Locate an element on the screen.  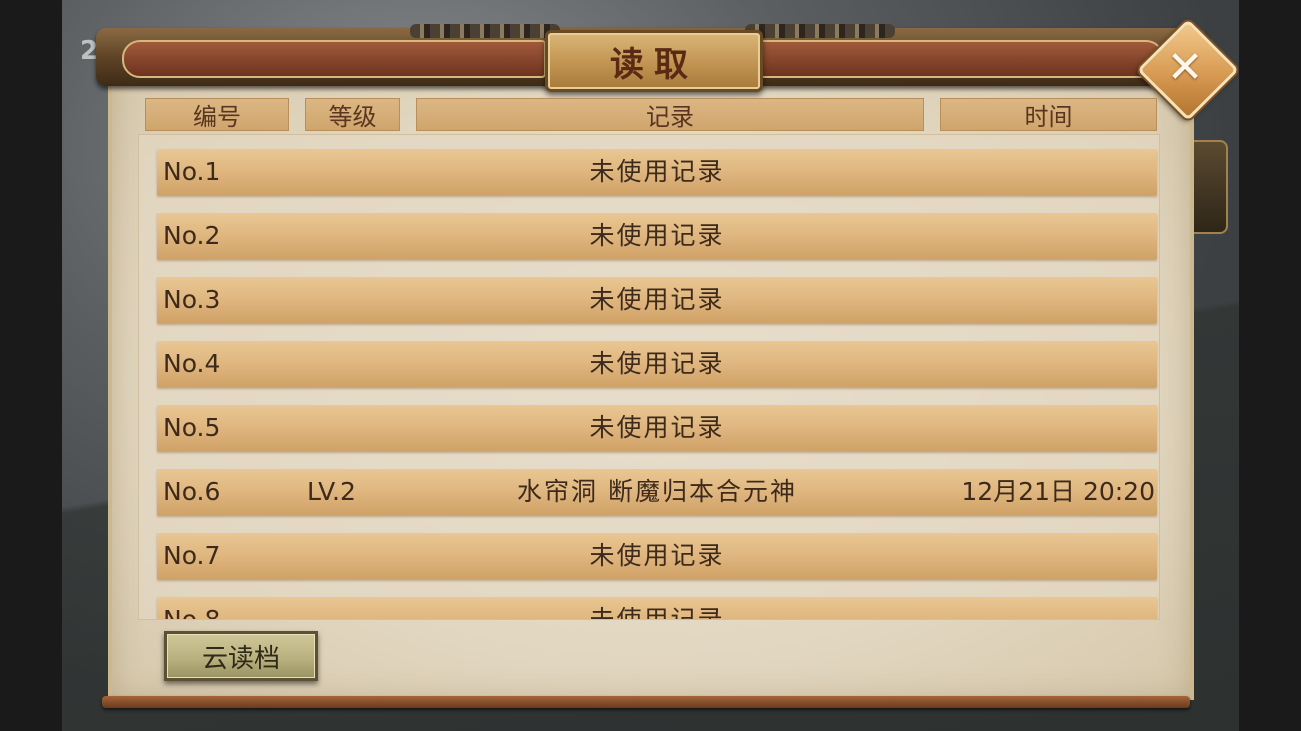
top-bar-right-strip is located at coordinates (962, 59).